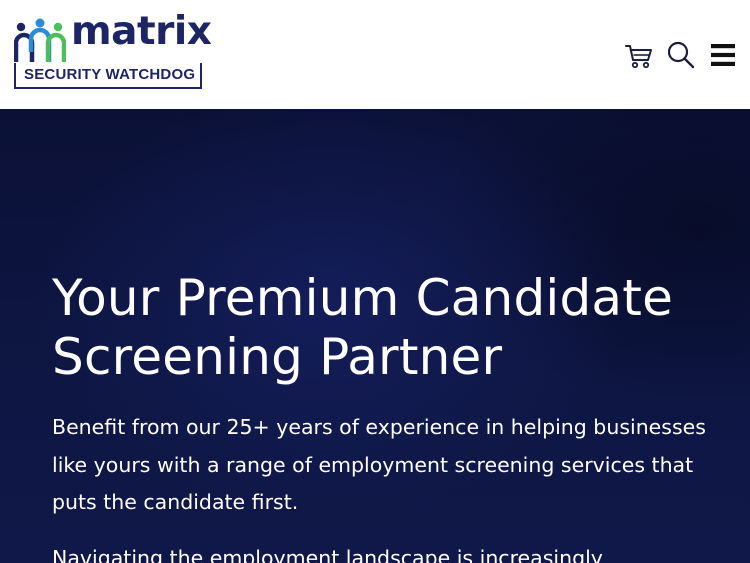 The image size is (750, 563). Describe the element at coordinates (40, 40) in the screenshot. I see `people-logo-icon` at that location.